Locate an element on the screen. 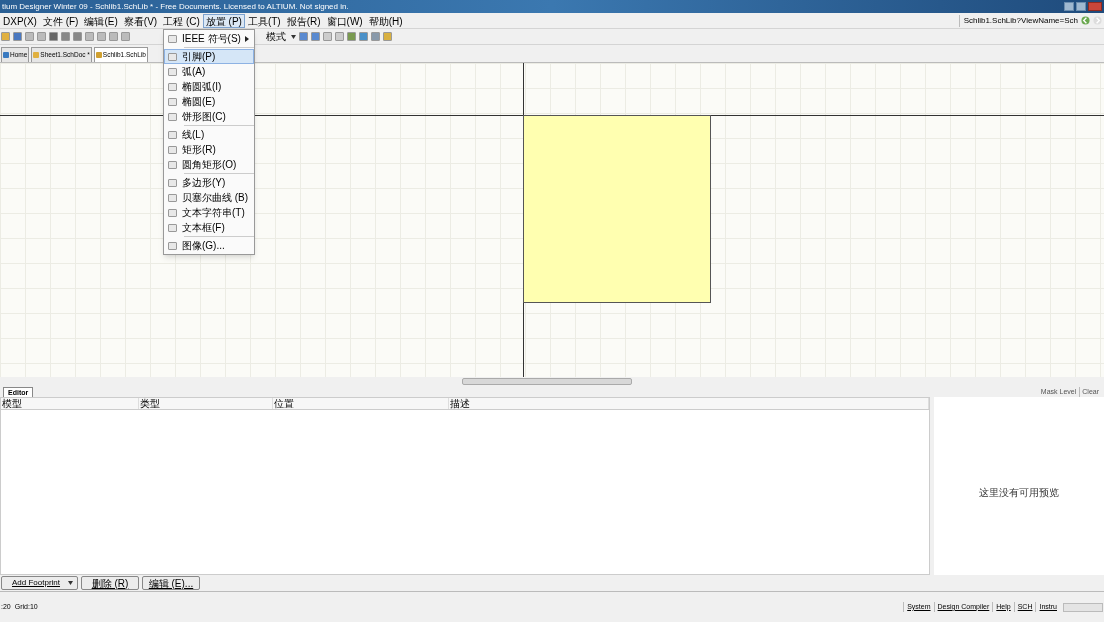  menu-item: 察看(V) is located at coordinates (140, 20).